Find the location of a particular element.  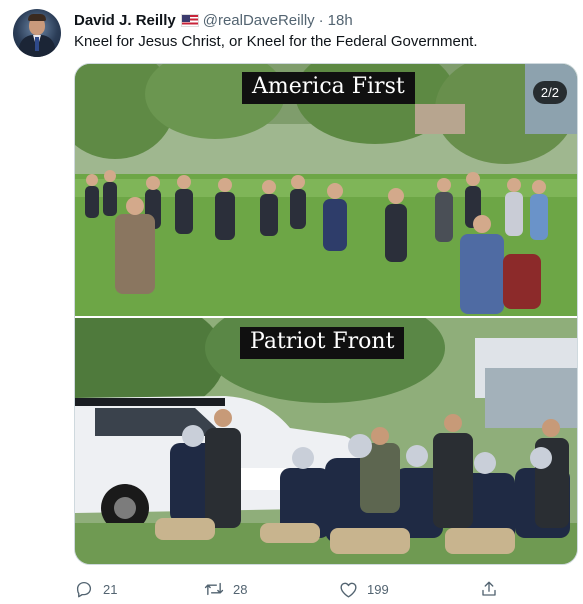

heart-icon is located at coordinates (348, 589).